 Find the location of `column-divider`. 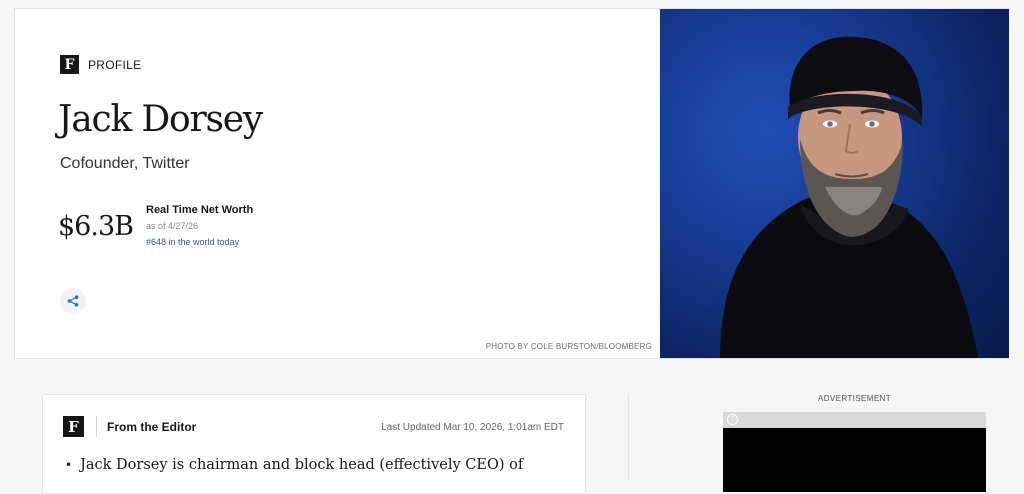

column-divider is located at coordinates (628, 437).